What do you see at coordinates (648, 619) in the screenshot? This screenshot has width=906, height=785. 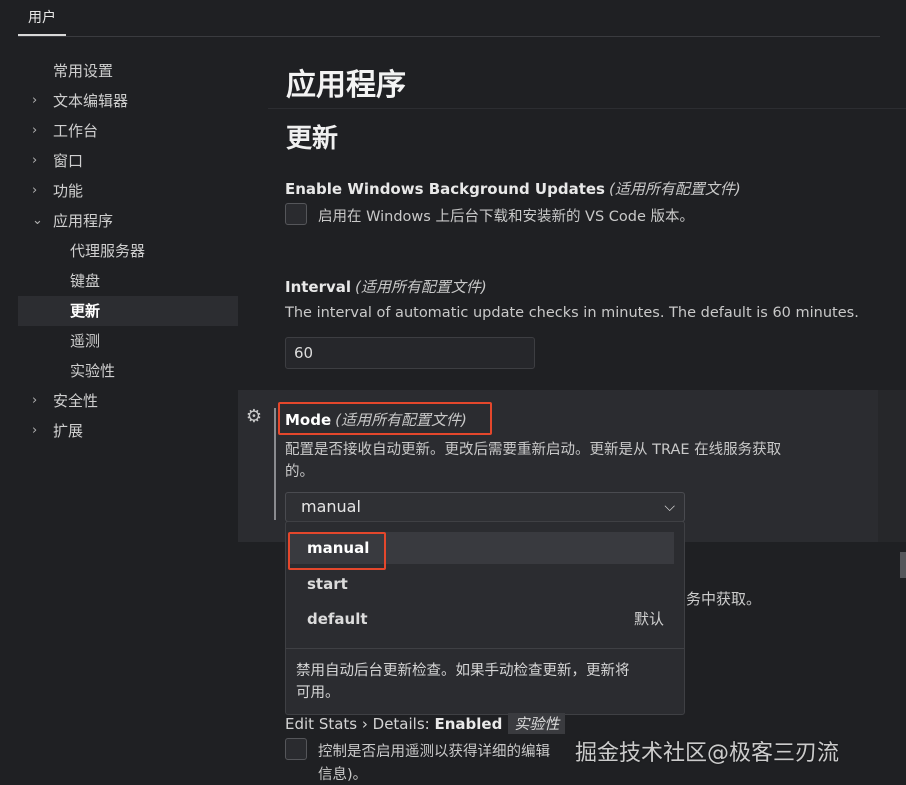 I see `default-tag: 默认` at bounding box center [648, 619].